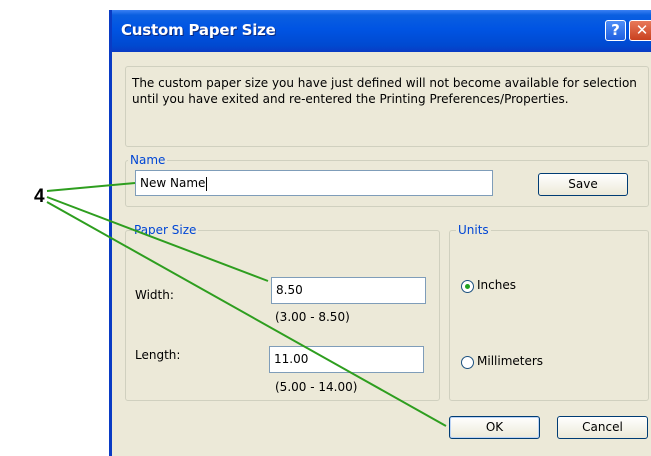 This screenshot has width=651, height=456. I want to click on callout-line-width, so click(157, 239).